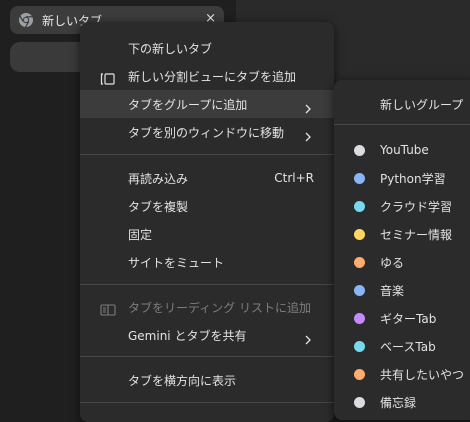 The height and width of the screenshot is (422, 470). Describe the element at coordinates (207, 178) in the screenshot. I see `menu-item-reload: 再読み込み Ctrl+R` at that location.